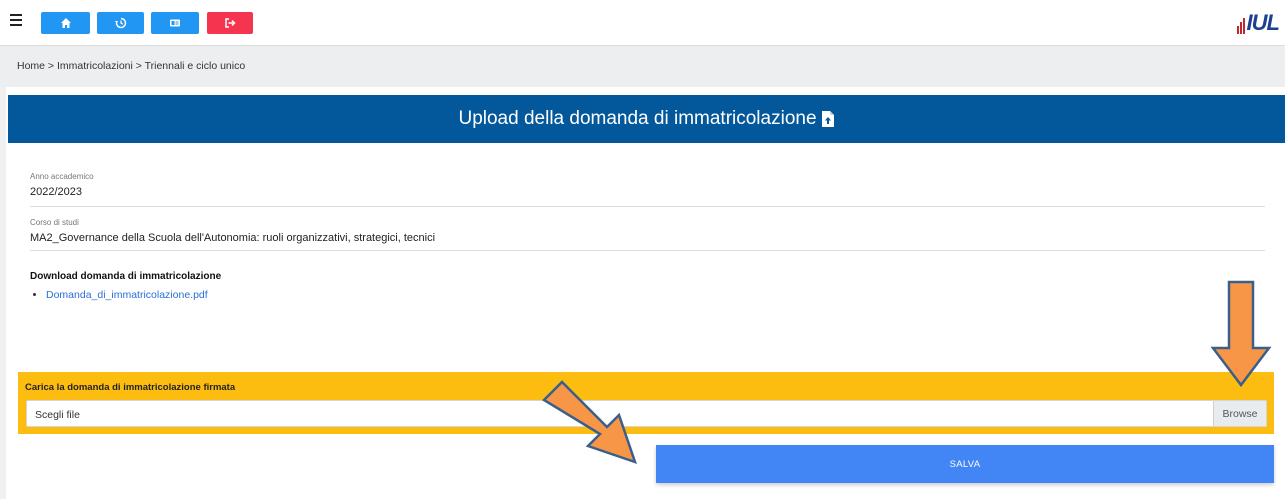 Image resolution: width=1285 pixels, height=499 pixels. Describe the element at coordinates (647, 189) in the screenshot. I see `academic-year-field: Anno accademico 2022/2023` at that location.